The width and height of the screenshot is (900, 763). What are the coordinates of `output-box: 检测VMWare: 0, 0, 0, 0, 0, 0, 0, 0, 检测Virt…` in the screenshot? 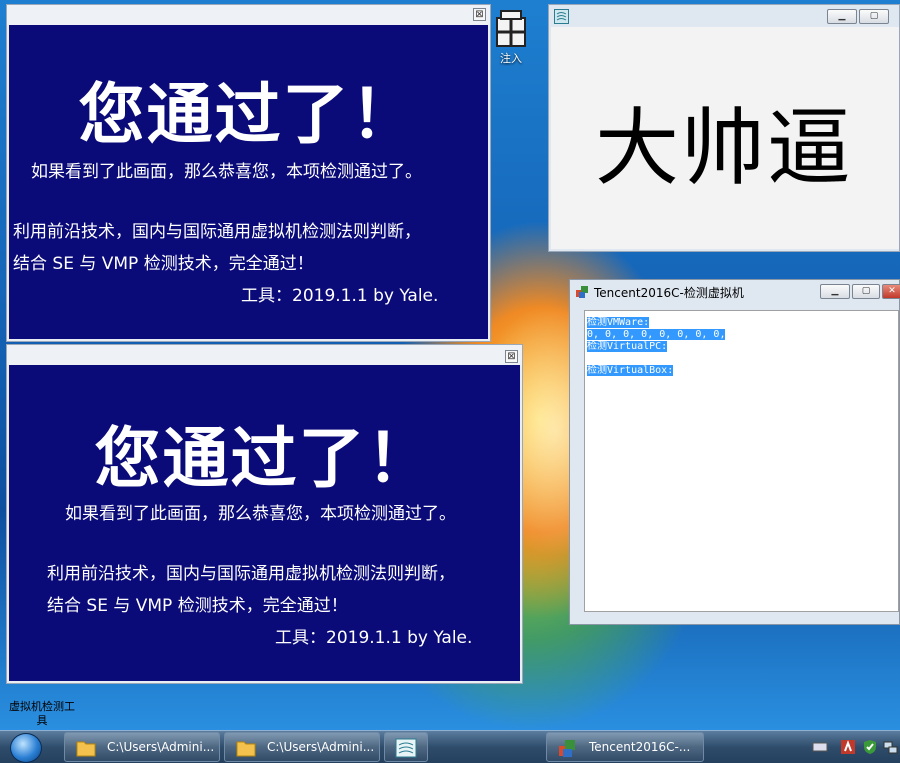 It's located at (741, 461).